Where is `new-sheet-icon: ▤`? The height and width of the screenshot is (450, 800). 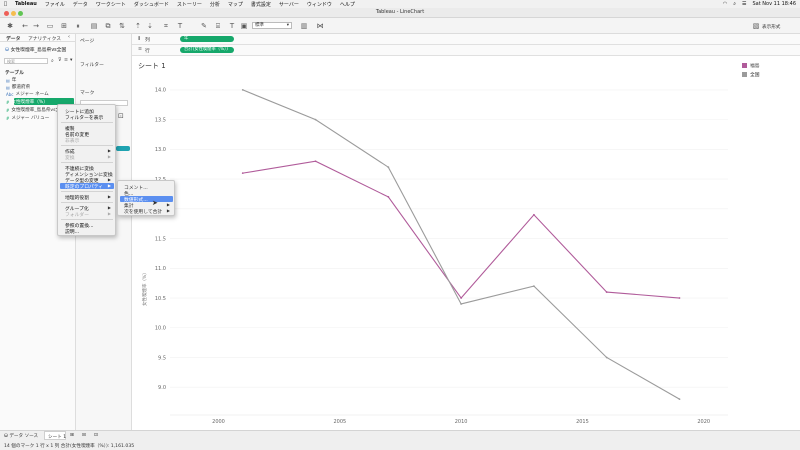
new-sheet-icon: ▤ is located at coordinates (94, 26).